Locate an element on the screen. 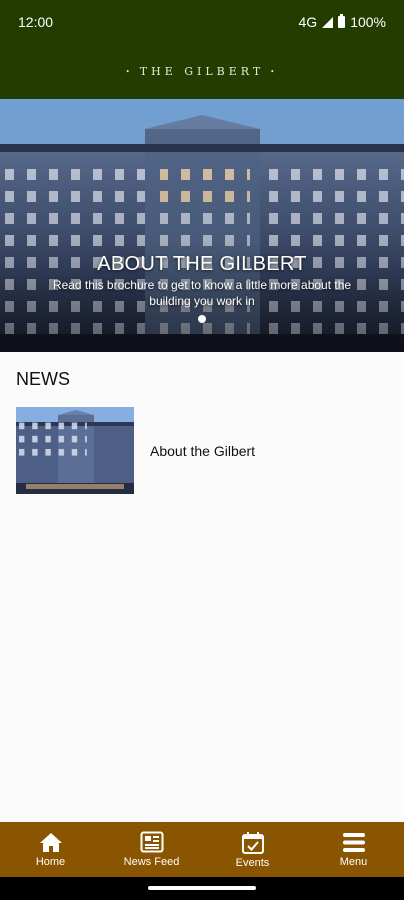  logo: • THE GILBERT • is located at coordinates (202, 71).